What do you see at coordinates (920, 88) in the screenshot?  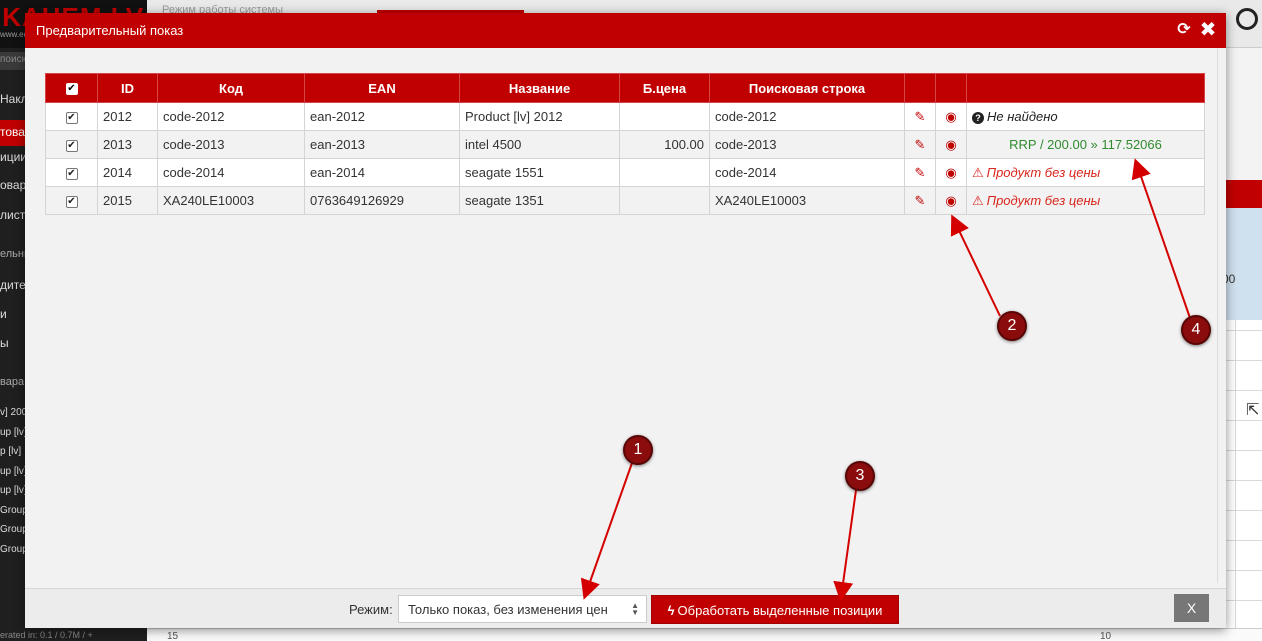 I see `column-header-edit` at bounding box center [920, 88].